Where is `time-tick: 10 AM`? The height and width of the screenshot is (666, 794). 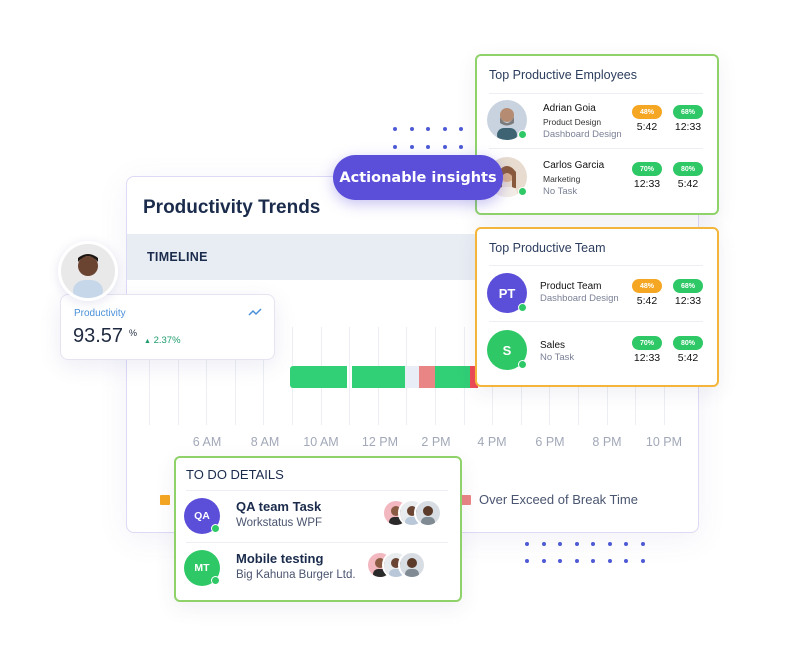 time-tick: 10 AM is located at coordinates (321, 442).